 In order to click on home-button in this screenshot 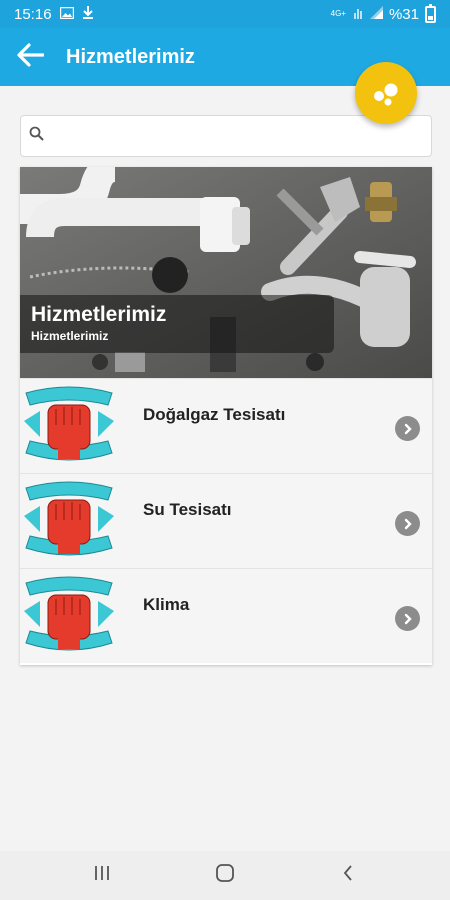, I will do `click(225, 876)`.